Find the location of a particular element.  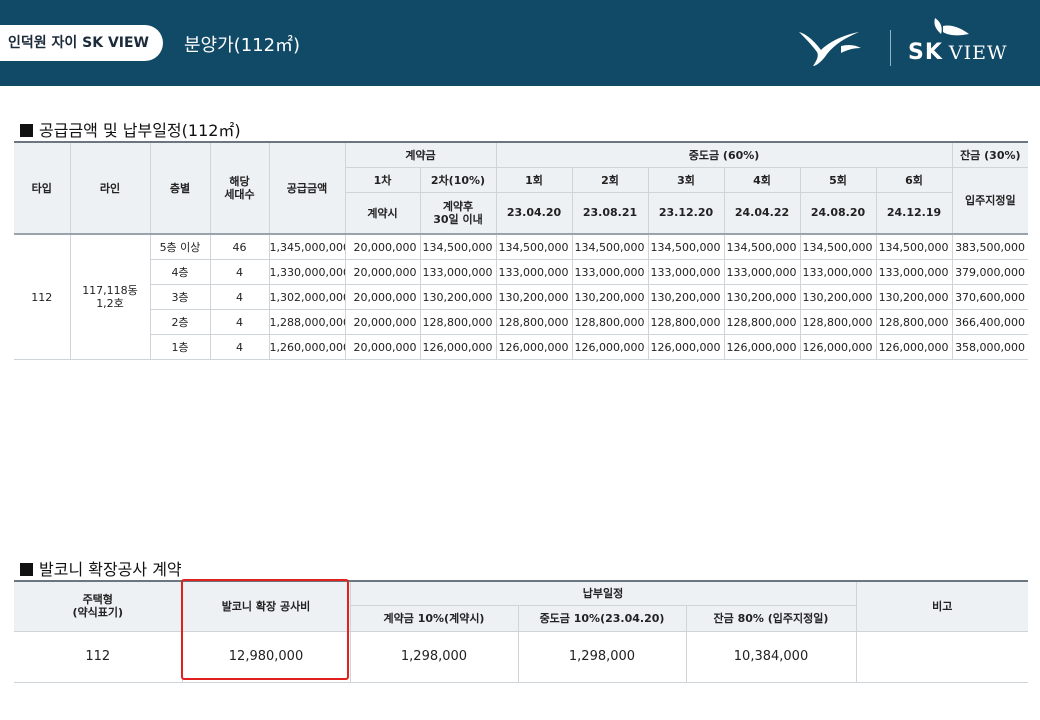

contract-2-cell: 128,800,000 is located at coordinates (458, 322).